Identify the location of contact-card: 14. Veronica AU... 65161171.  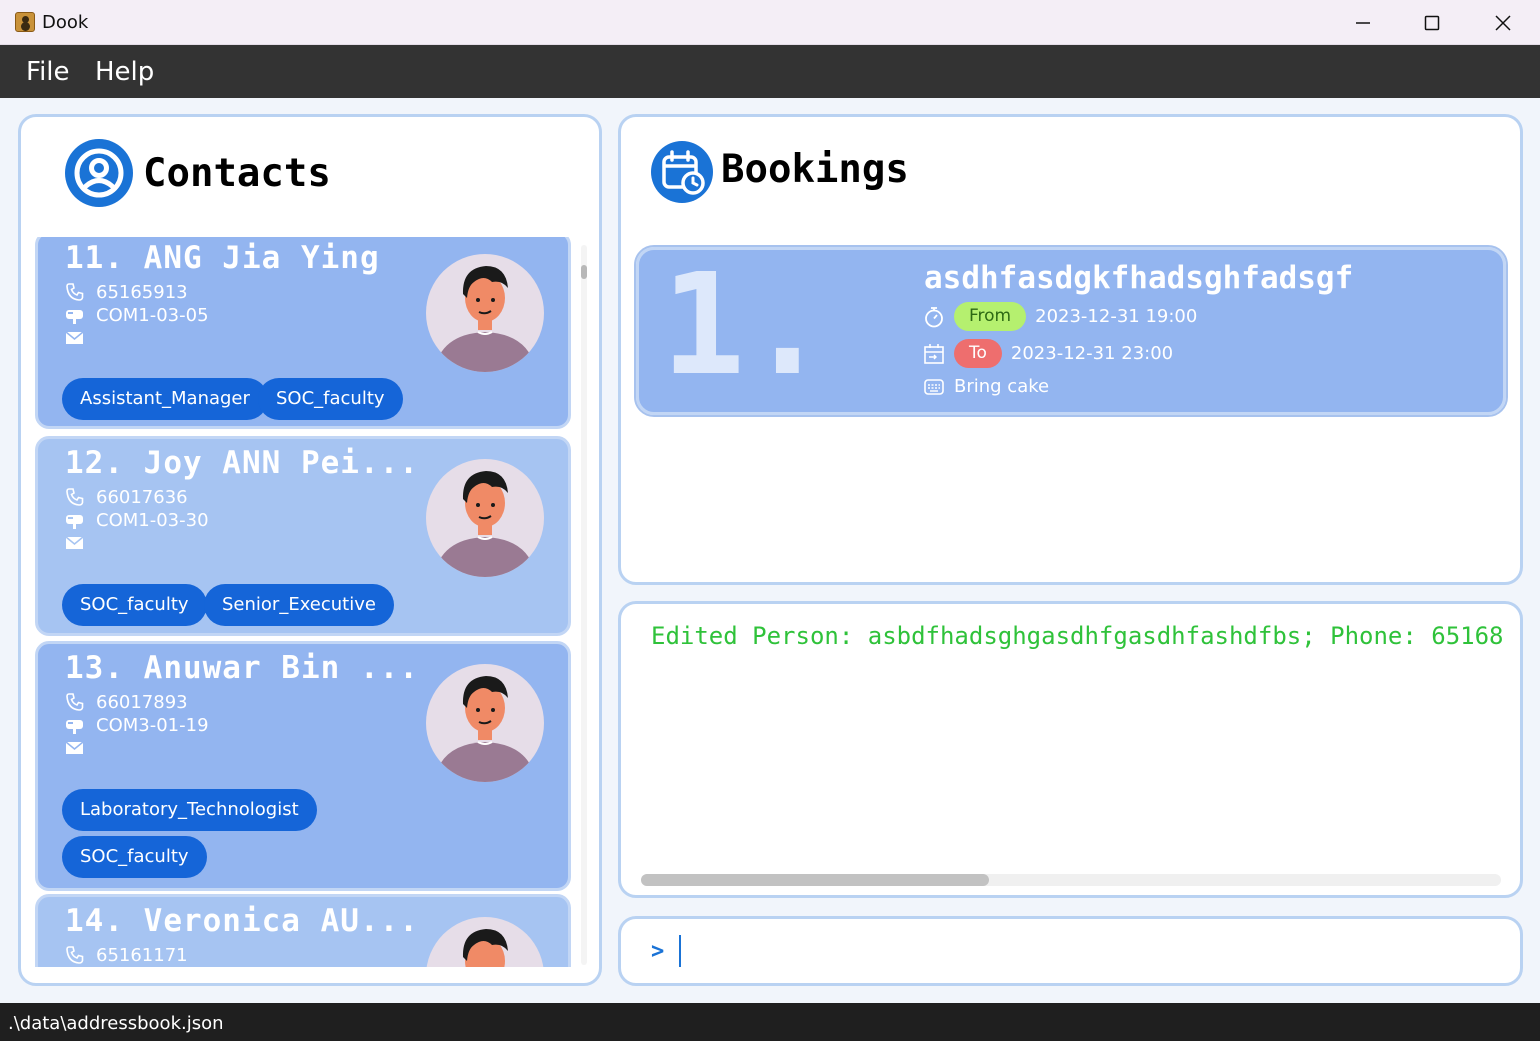
(303, 930).